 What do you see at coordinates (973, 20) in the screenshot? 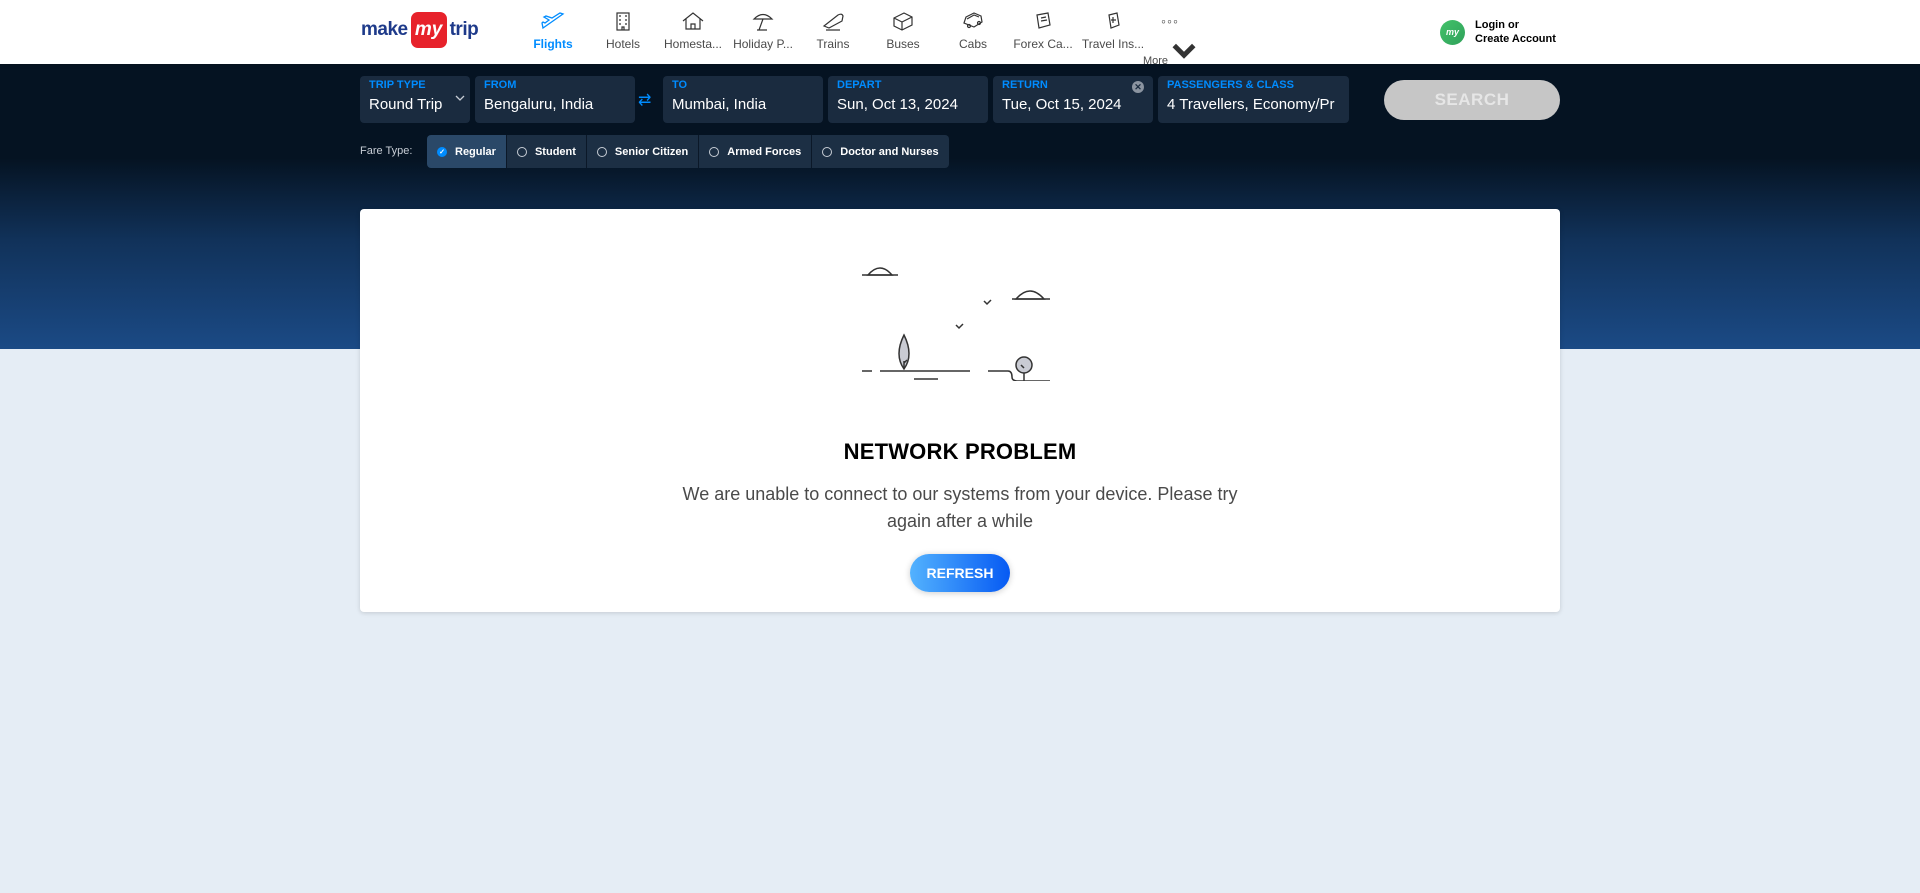
I see `cab-icon` at bounding box center [973, 20].